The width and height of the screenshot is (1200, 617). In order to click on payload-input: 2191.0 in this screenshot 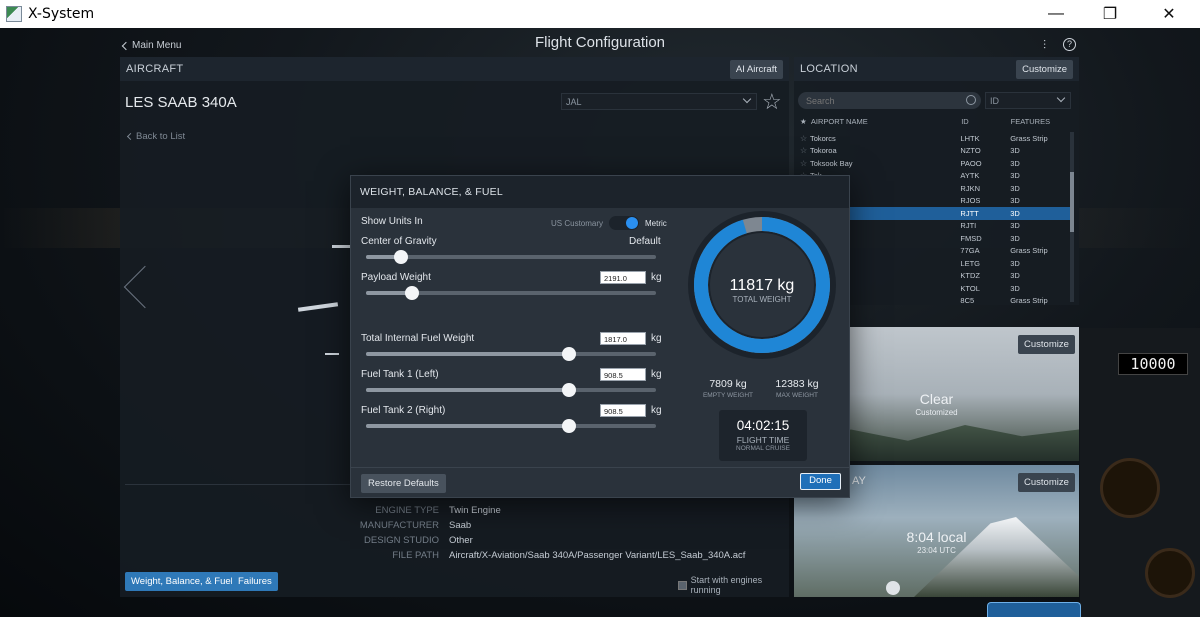, I will do `click(623, 277)`.